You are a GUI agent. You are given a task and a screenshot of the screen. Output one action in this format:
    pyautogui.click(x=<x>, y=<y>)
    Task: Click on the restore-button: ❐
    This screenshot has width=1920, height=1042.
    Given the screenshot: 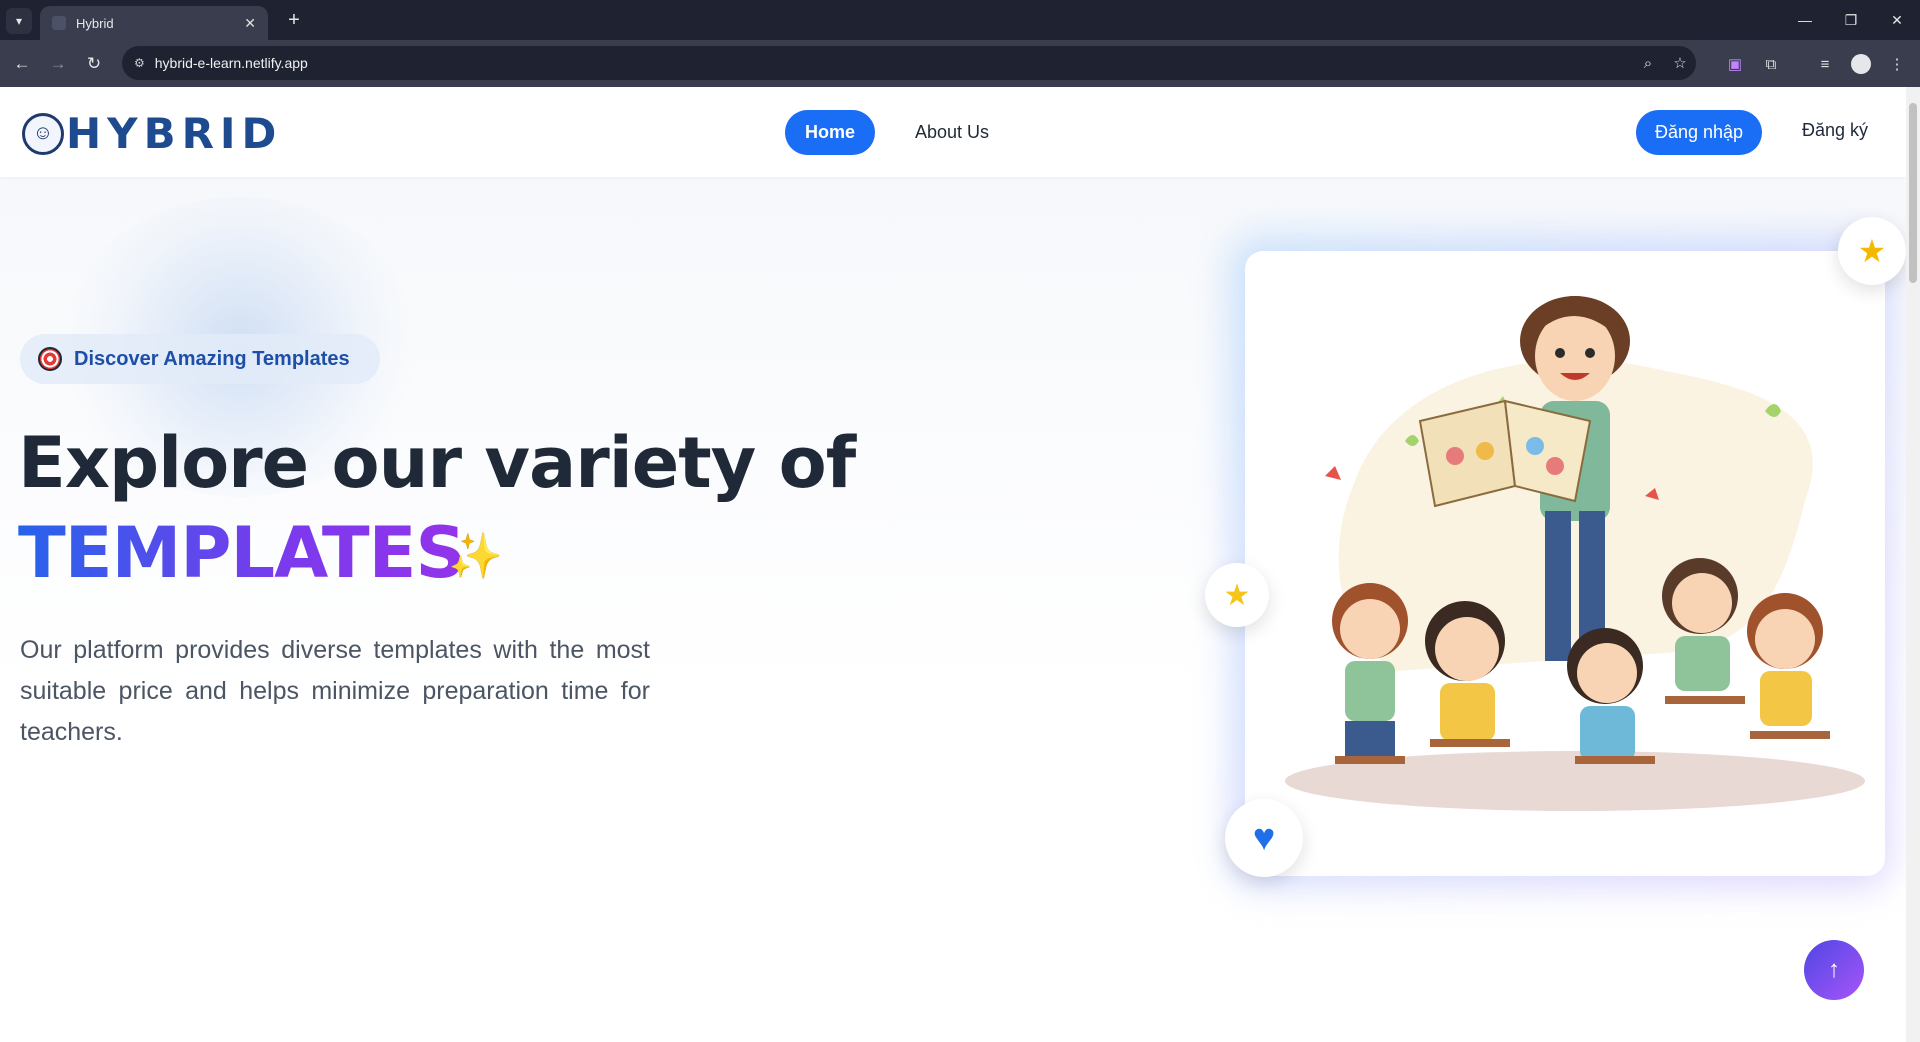 What is the action you would take?
    pyautogui.click(x=1851, y=20)
    